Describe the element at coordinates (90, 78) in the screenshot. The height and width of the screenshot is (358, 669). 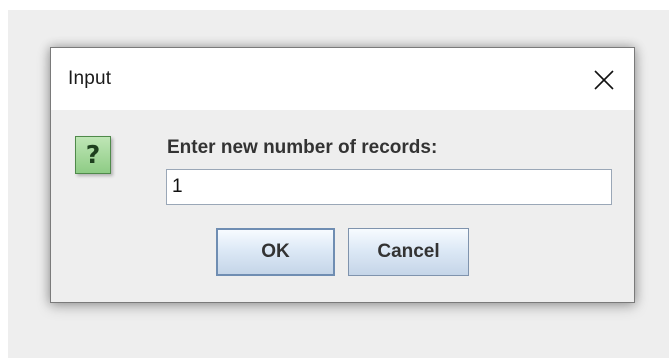
I see `dialog-title: Input` at that location.